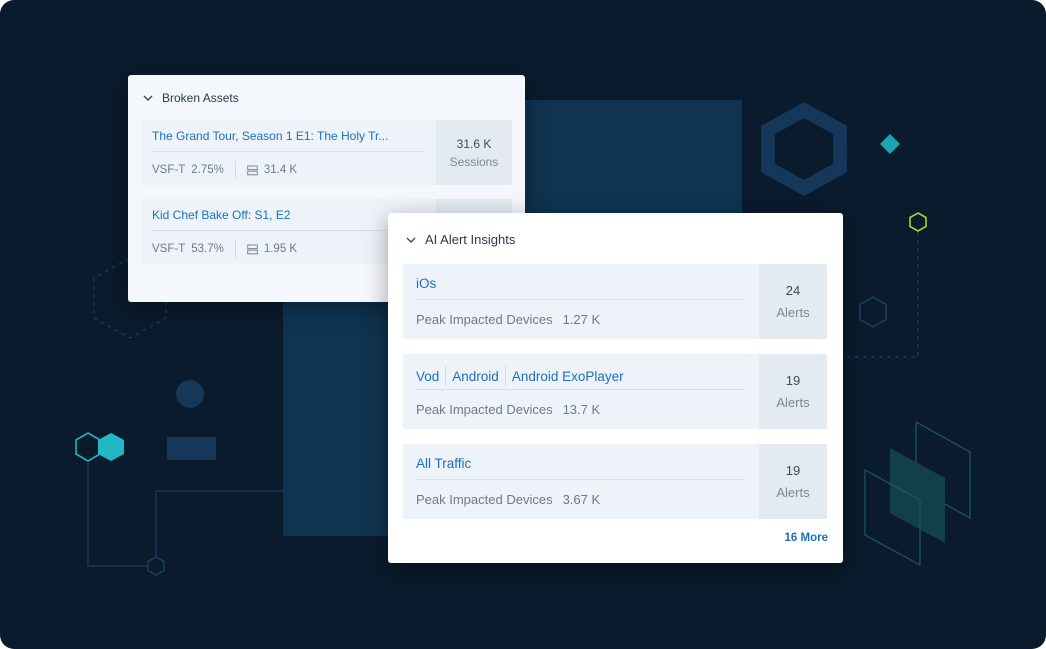  Describe the element at coordinates (117, 514) in the screenshot. I see `connector-line` at that location.